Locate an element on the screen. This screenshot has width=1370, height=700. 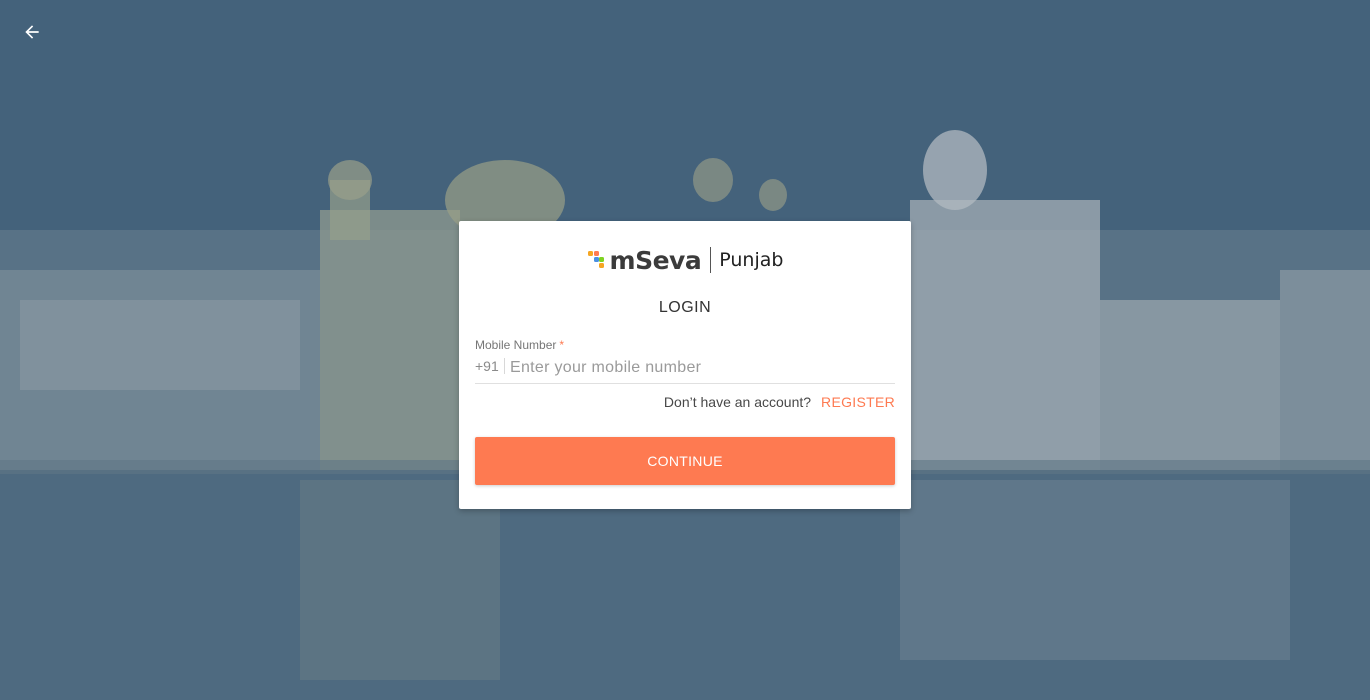
register-prompt: Don’t have an account? REGISTER is located at coordinates (779, 402).